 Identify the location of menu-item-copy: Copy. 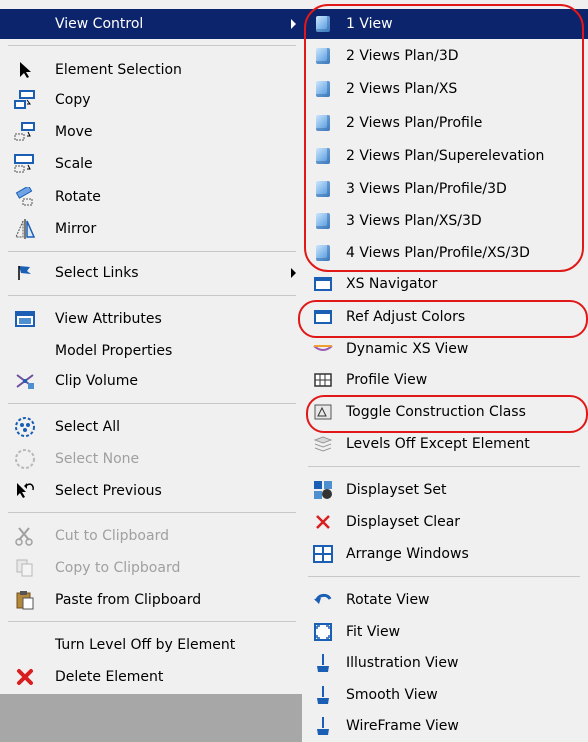
(151, 100).